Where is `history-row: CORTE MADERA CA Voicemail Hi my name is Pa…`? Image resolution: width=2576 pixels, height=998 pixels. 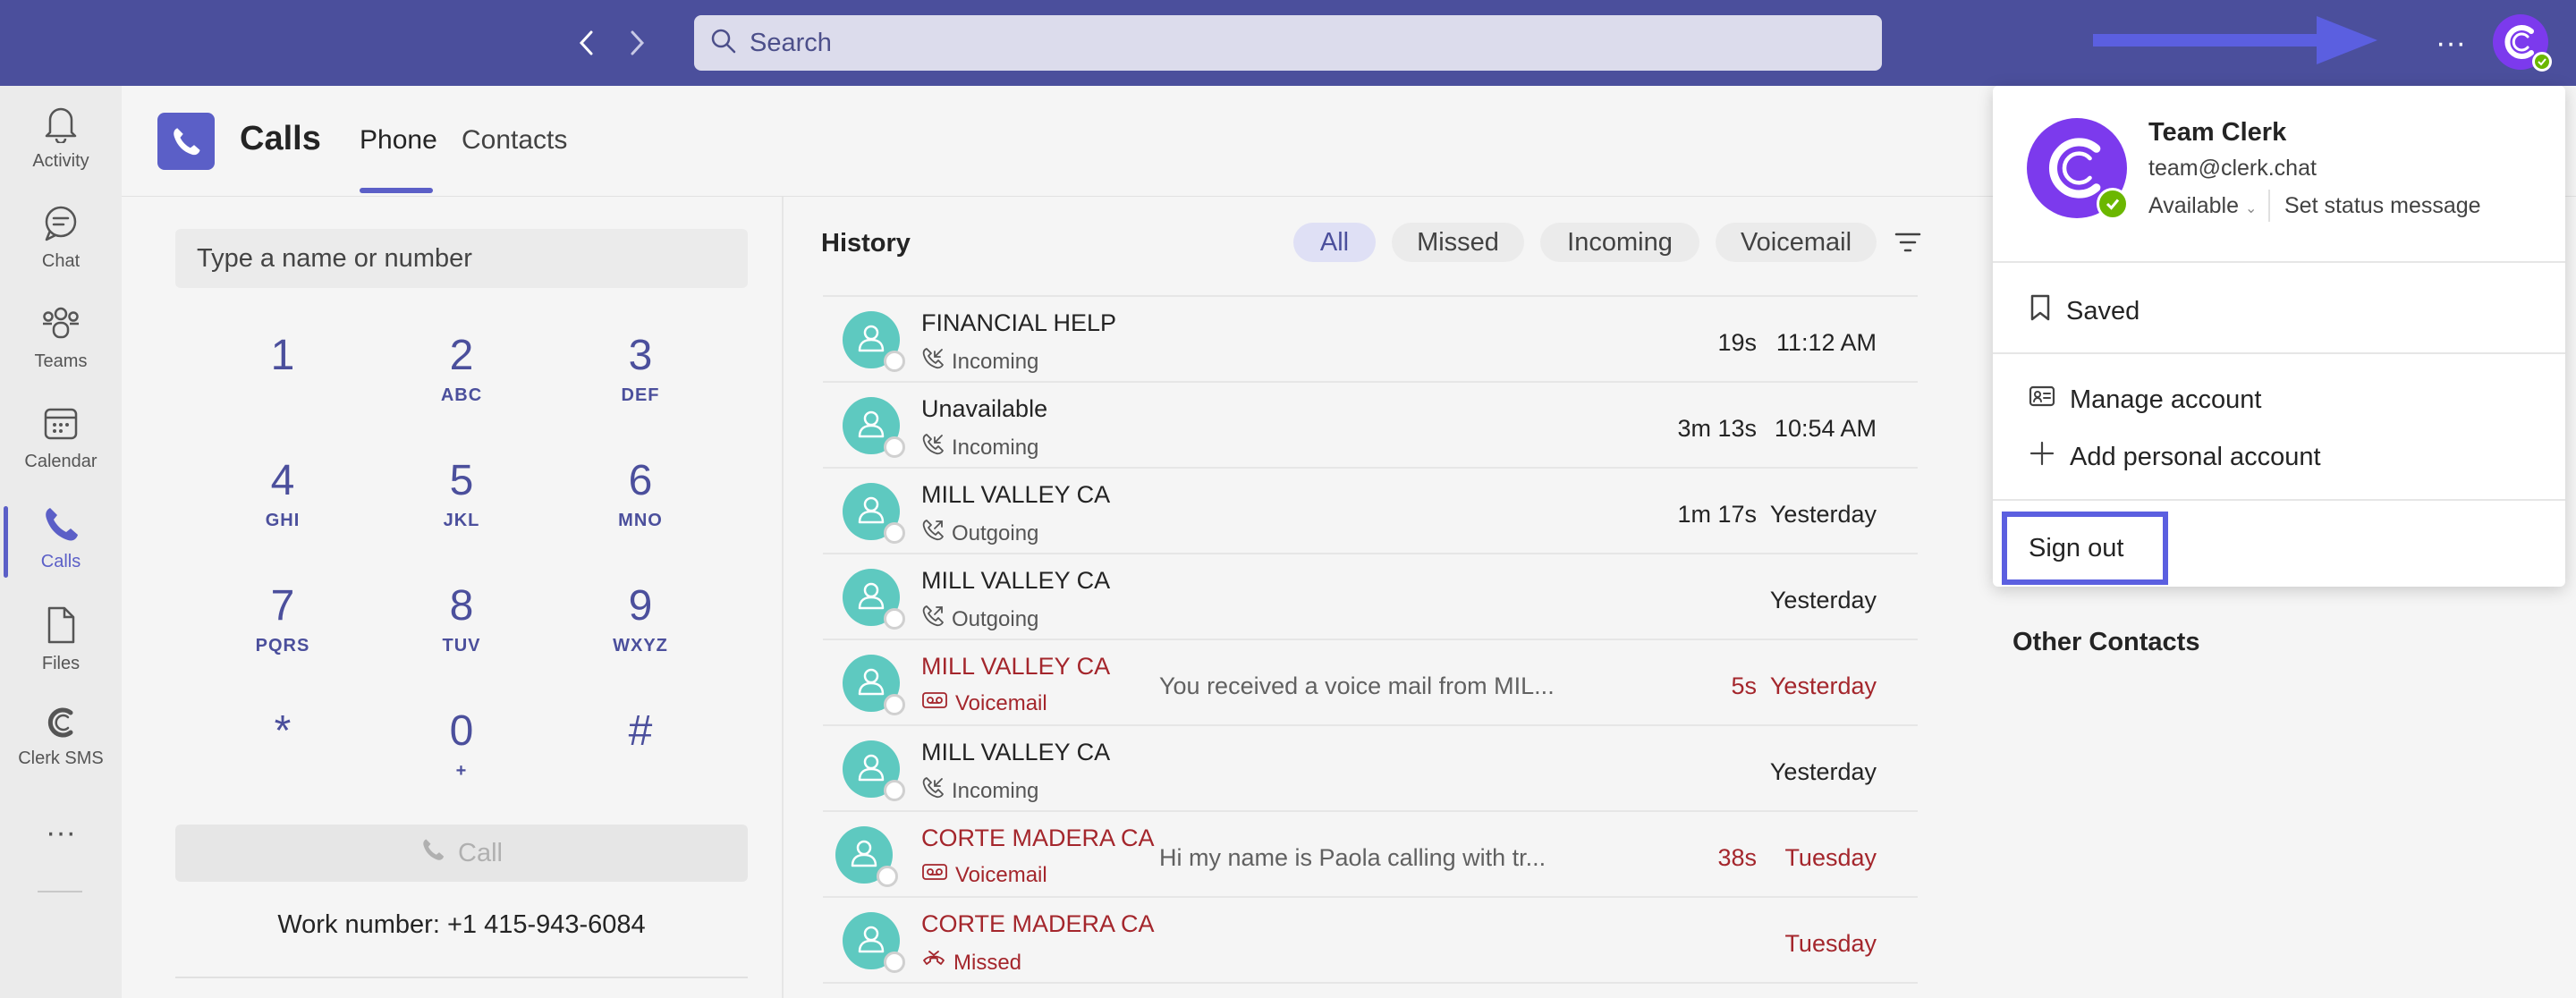 history-row: CORTE MADERA CA Voicemail Hi my name is Pa… is located at coordinates (1370, 855).